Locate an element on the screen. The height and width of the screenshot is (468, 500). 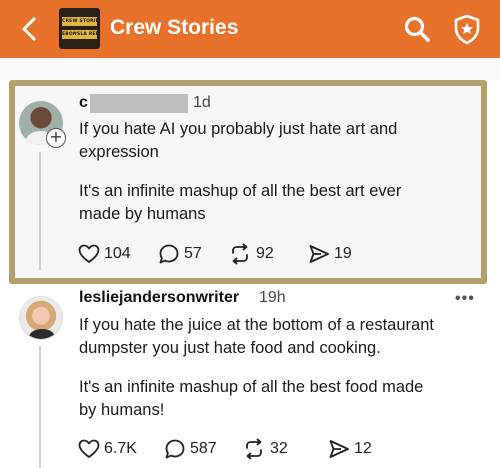
post-timestamp: 1d is located at coordinates (202, 102).